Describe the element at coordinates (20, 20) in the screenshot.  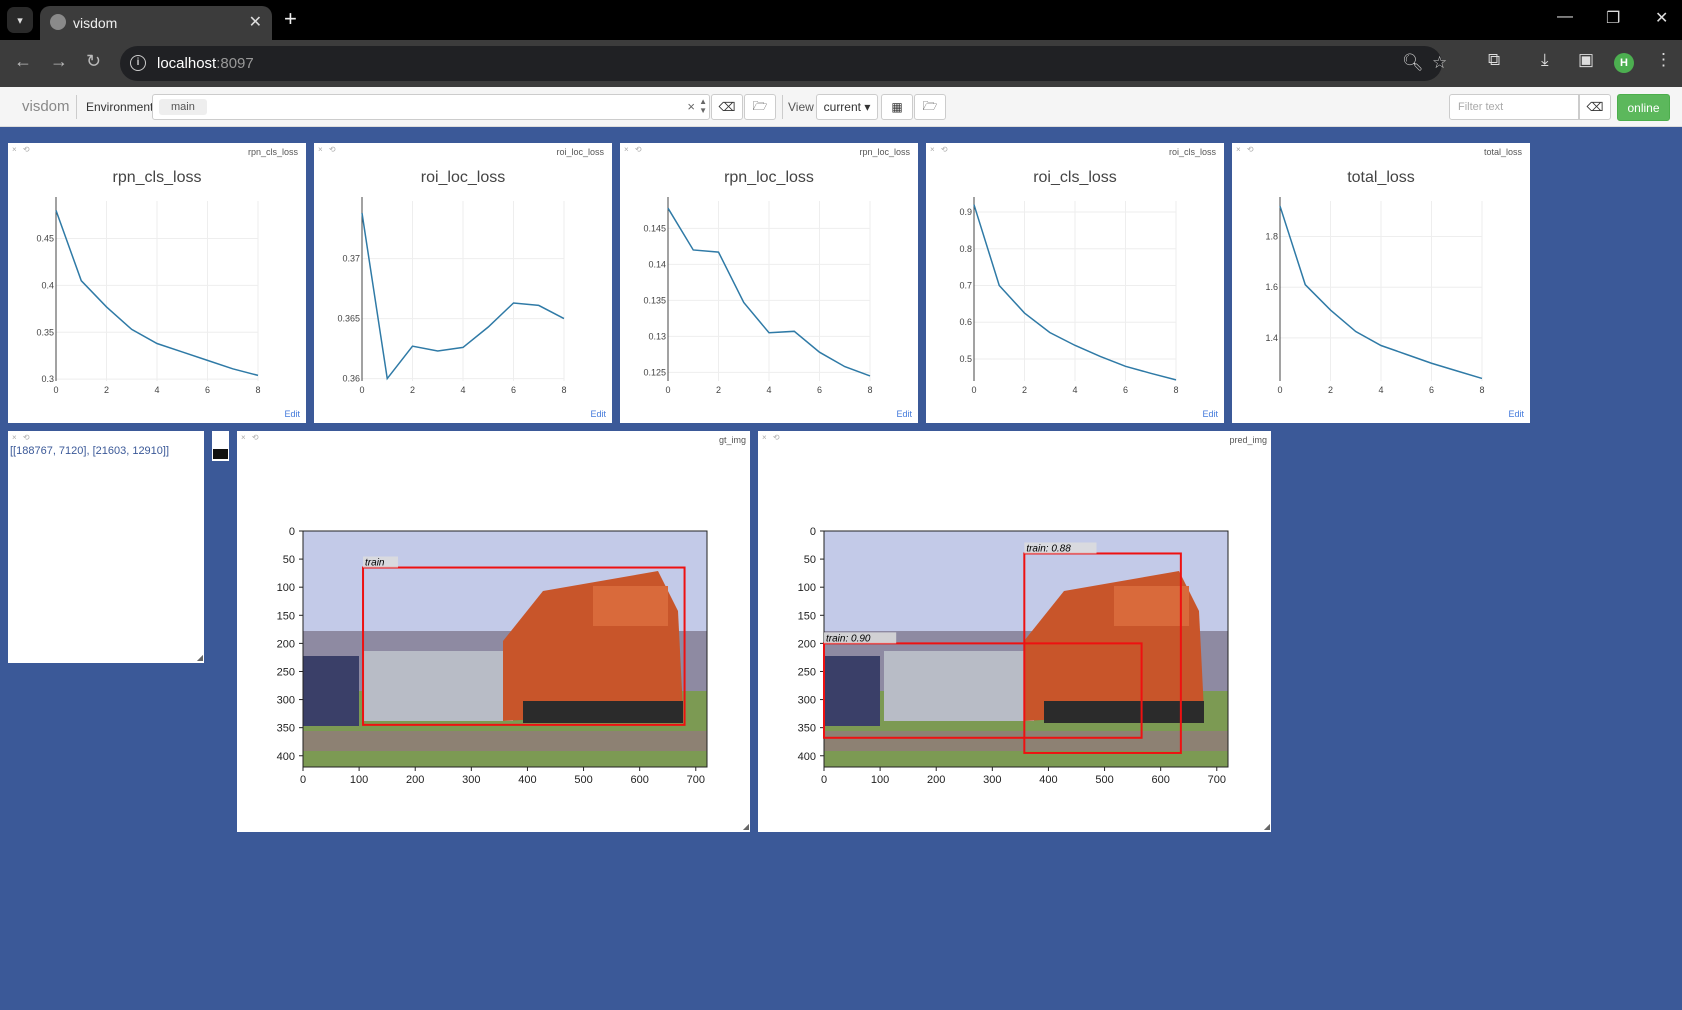
I see `tab-search-chevron-icon: ▾` at that location.